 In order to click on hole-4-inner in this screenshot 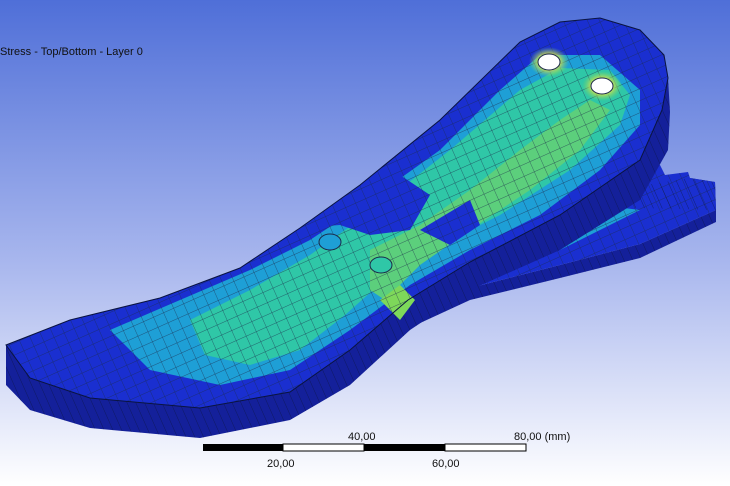, I will do `click(381, 265)`.